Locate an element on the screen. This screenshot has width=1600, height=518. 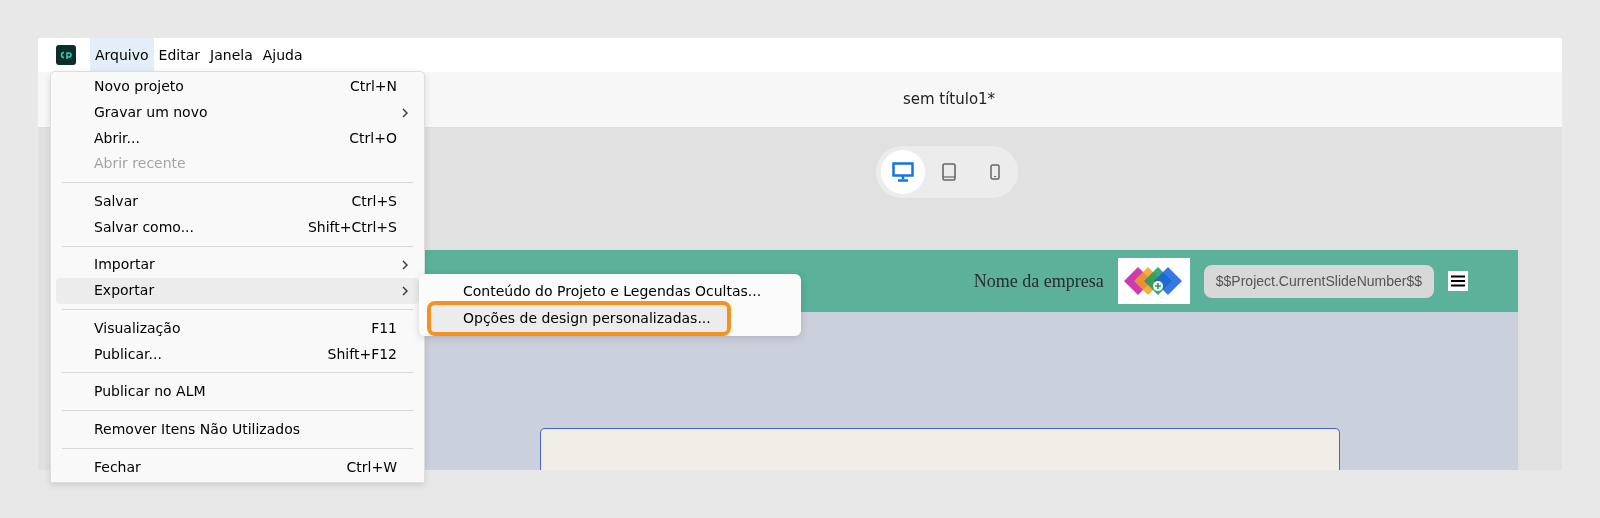
menu-item: Abrir... Ctrl+O is located at coordinates (237, 138).